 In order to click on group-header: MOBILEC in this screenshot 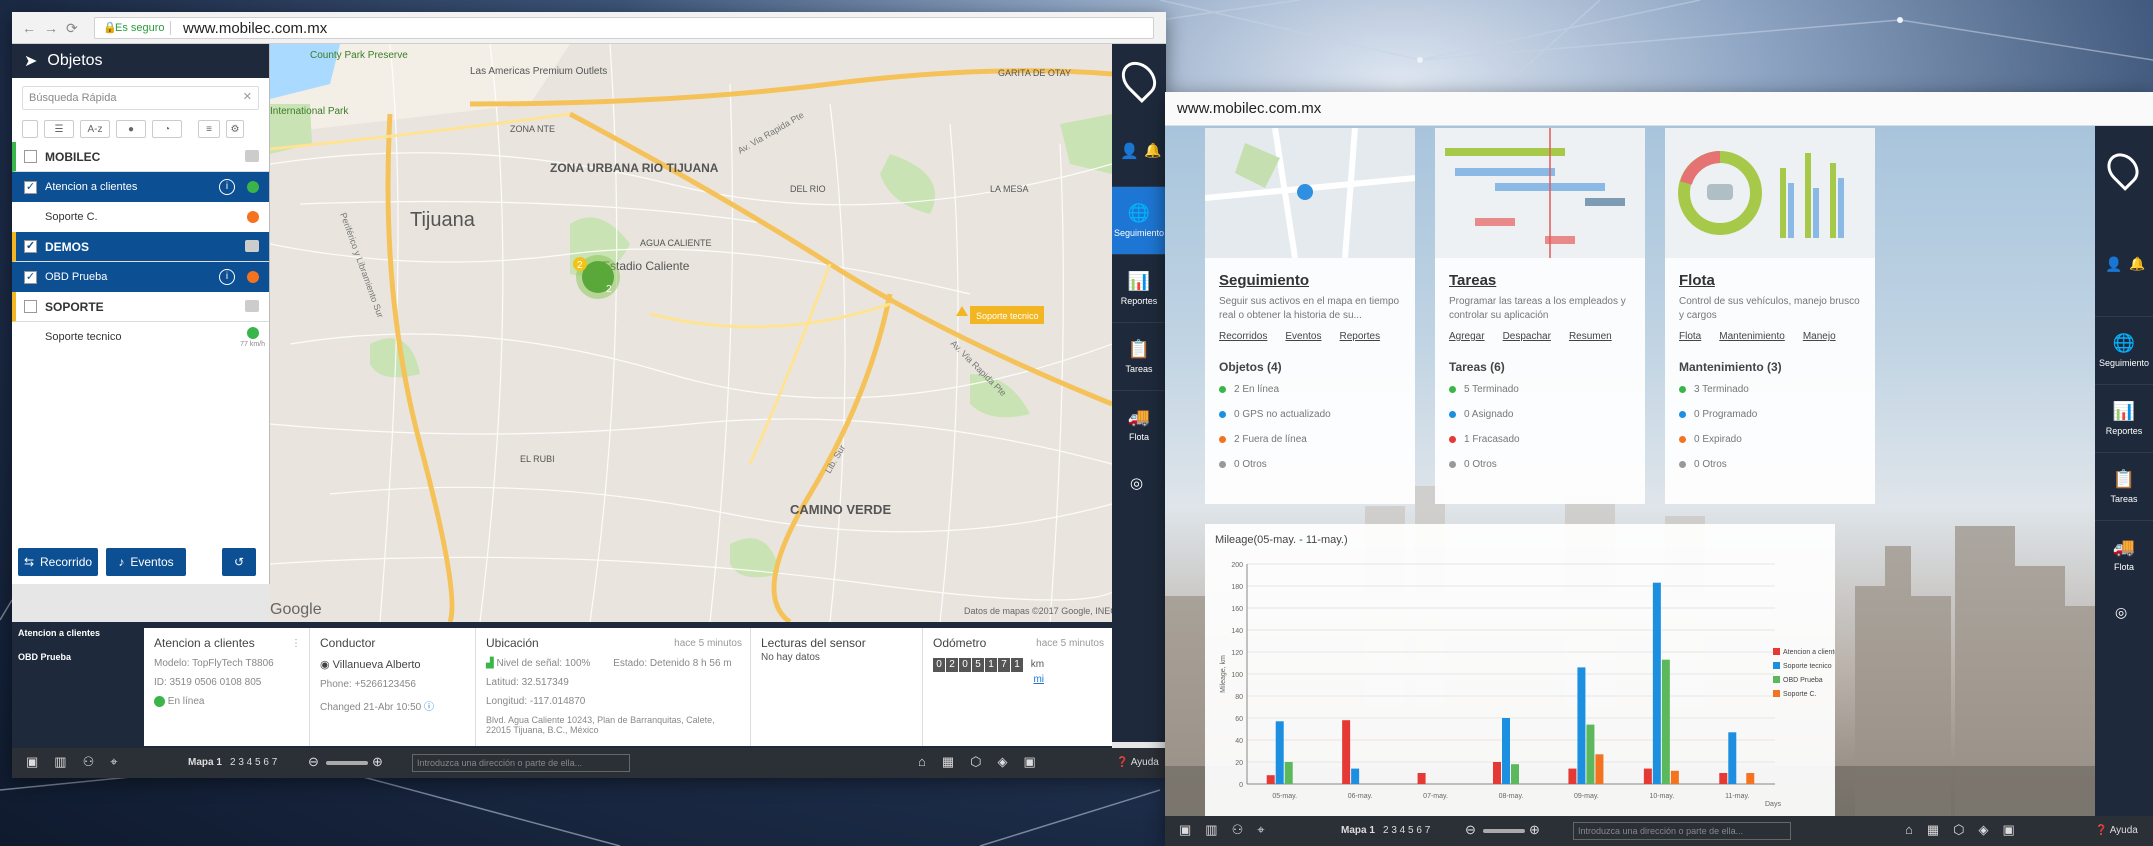, I will do `click(140, 157)`.